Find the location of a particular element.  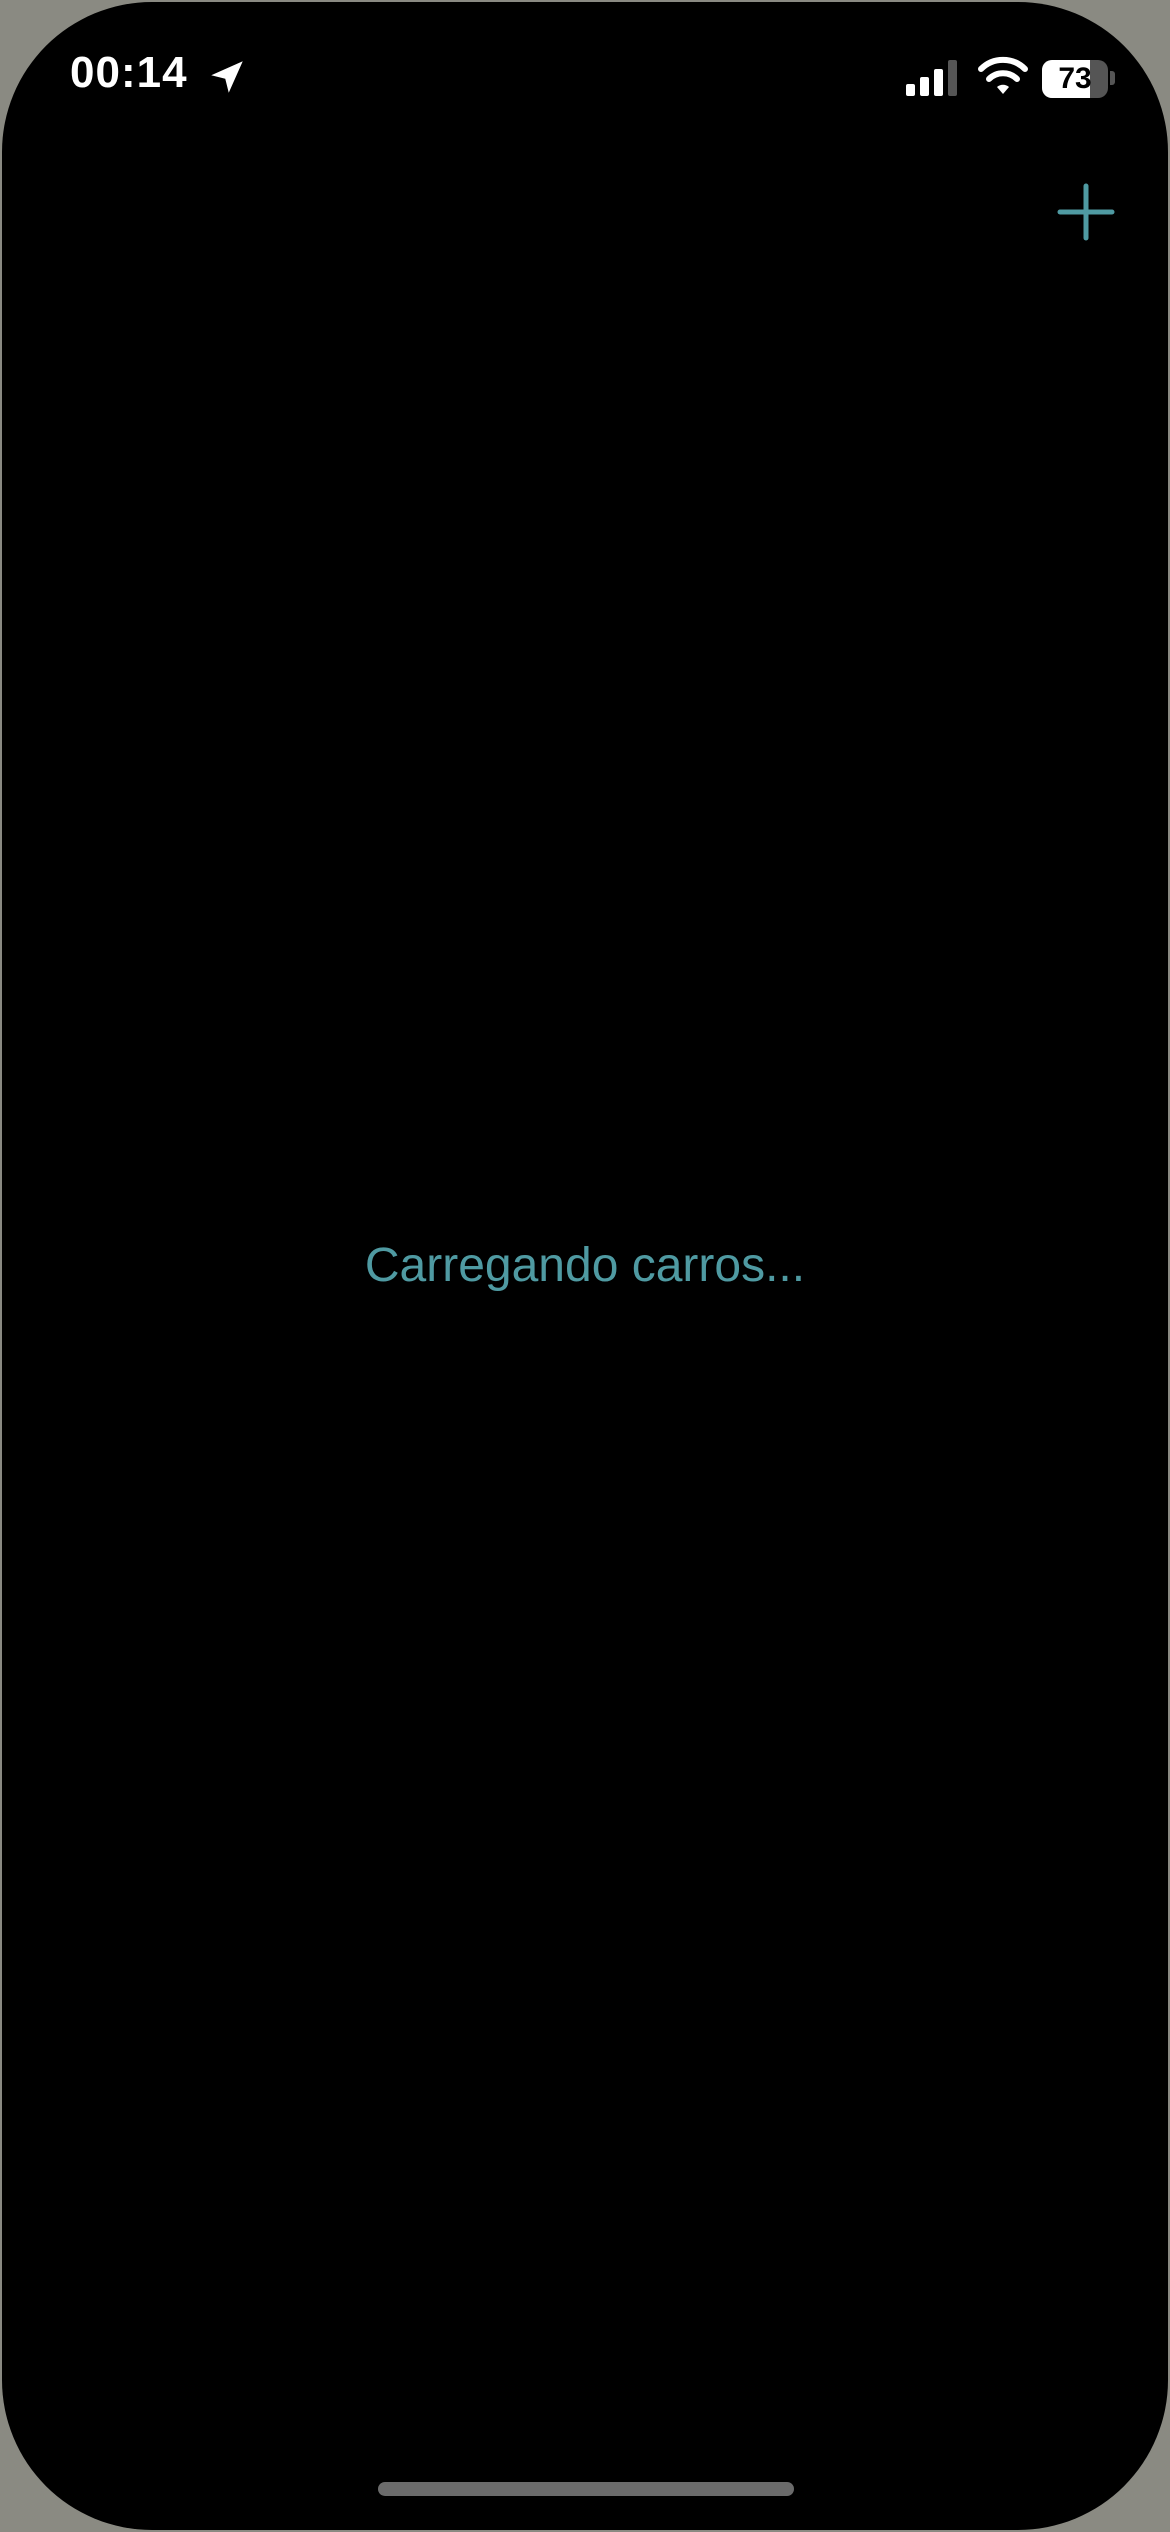

battery-icon: 73 is located at coordinates (1075, 79).